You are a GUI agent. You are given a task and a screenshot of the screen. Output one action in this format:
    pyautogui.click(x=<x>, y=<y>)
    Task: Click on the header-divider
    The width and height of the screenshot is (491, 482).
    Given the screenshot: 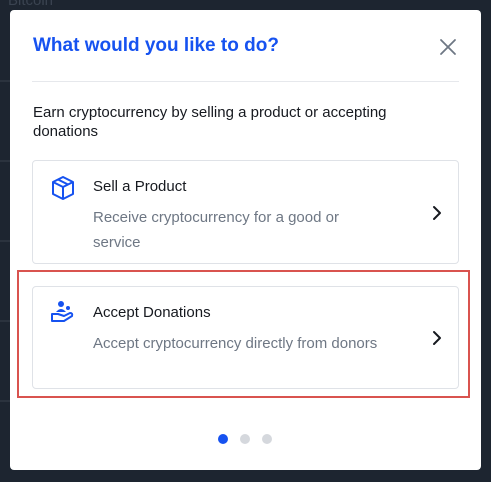 What is the action you would take?
    pyautogui.click(x=245, y=81)
    